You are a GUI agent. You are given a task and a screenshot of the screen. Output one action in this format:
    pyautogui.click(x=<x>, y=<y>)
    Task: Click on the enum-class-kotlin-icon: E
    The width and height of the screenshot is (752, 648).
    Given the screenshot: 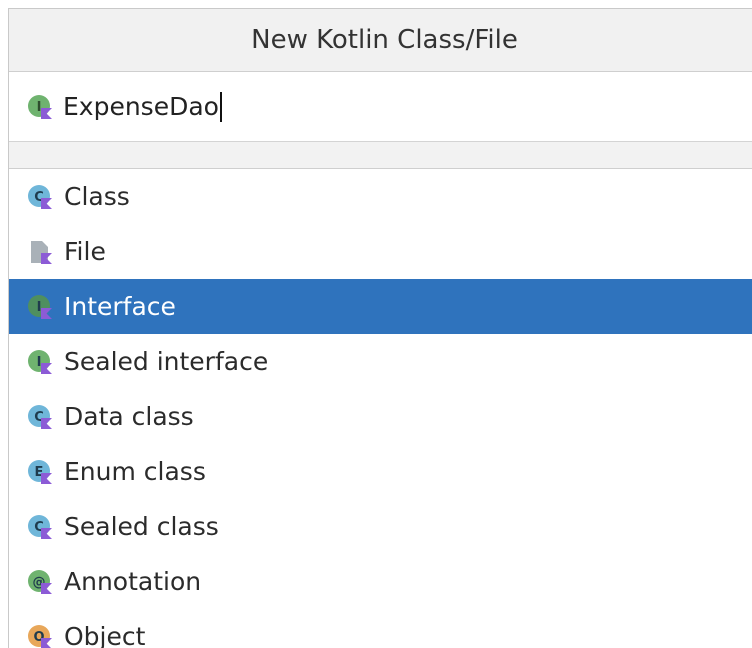 What is the action you would take?
    pyautogui.click(x=40, y=472)
    